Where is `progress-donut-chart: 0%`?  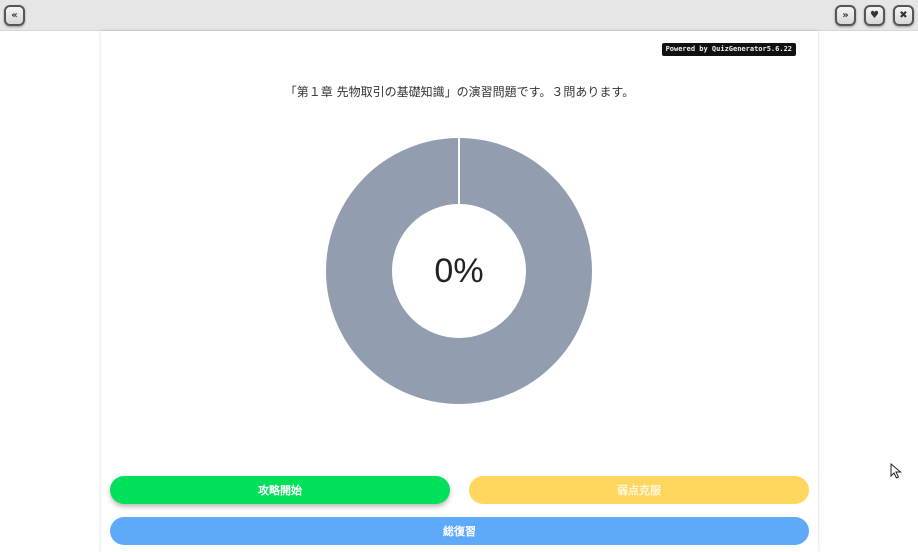
progress-donut-chart: 0% is located at coordinates (459, 271).